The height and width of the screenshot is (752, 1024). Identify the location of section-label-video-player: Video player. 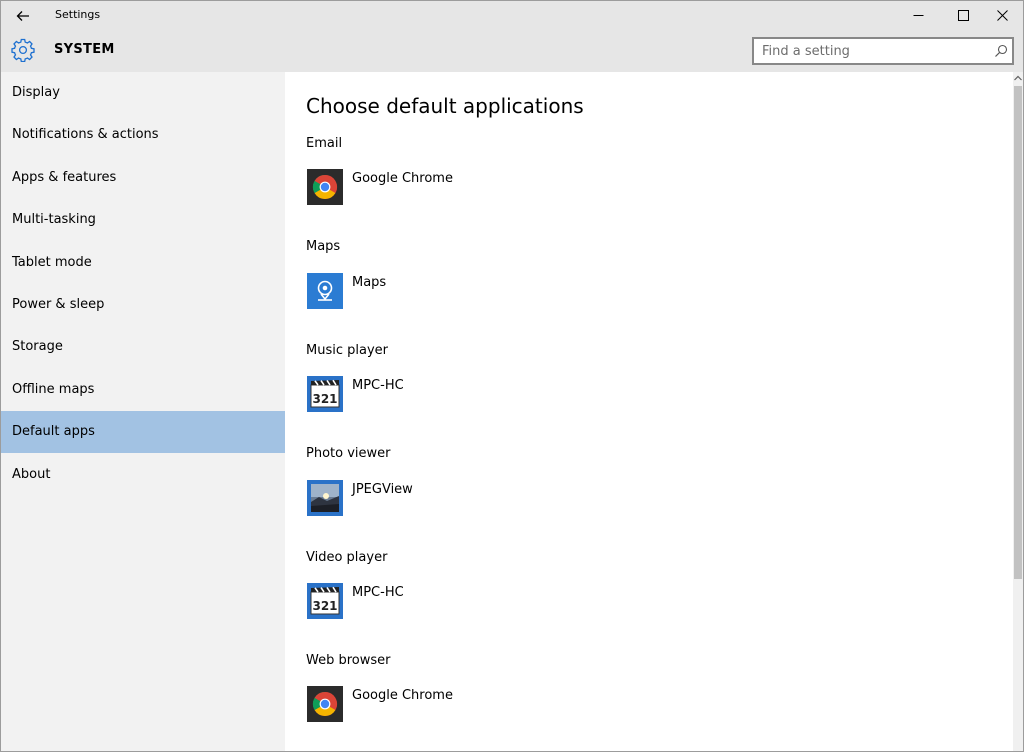
(347, 557).